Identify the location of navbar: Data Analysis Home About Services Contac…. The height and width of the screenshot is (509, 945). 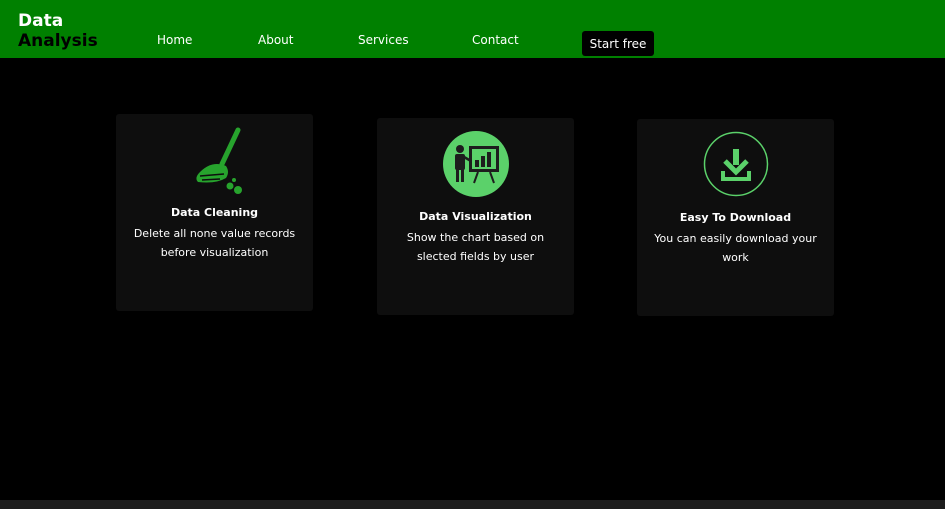
(472, 29).